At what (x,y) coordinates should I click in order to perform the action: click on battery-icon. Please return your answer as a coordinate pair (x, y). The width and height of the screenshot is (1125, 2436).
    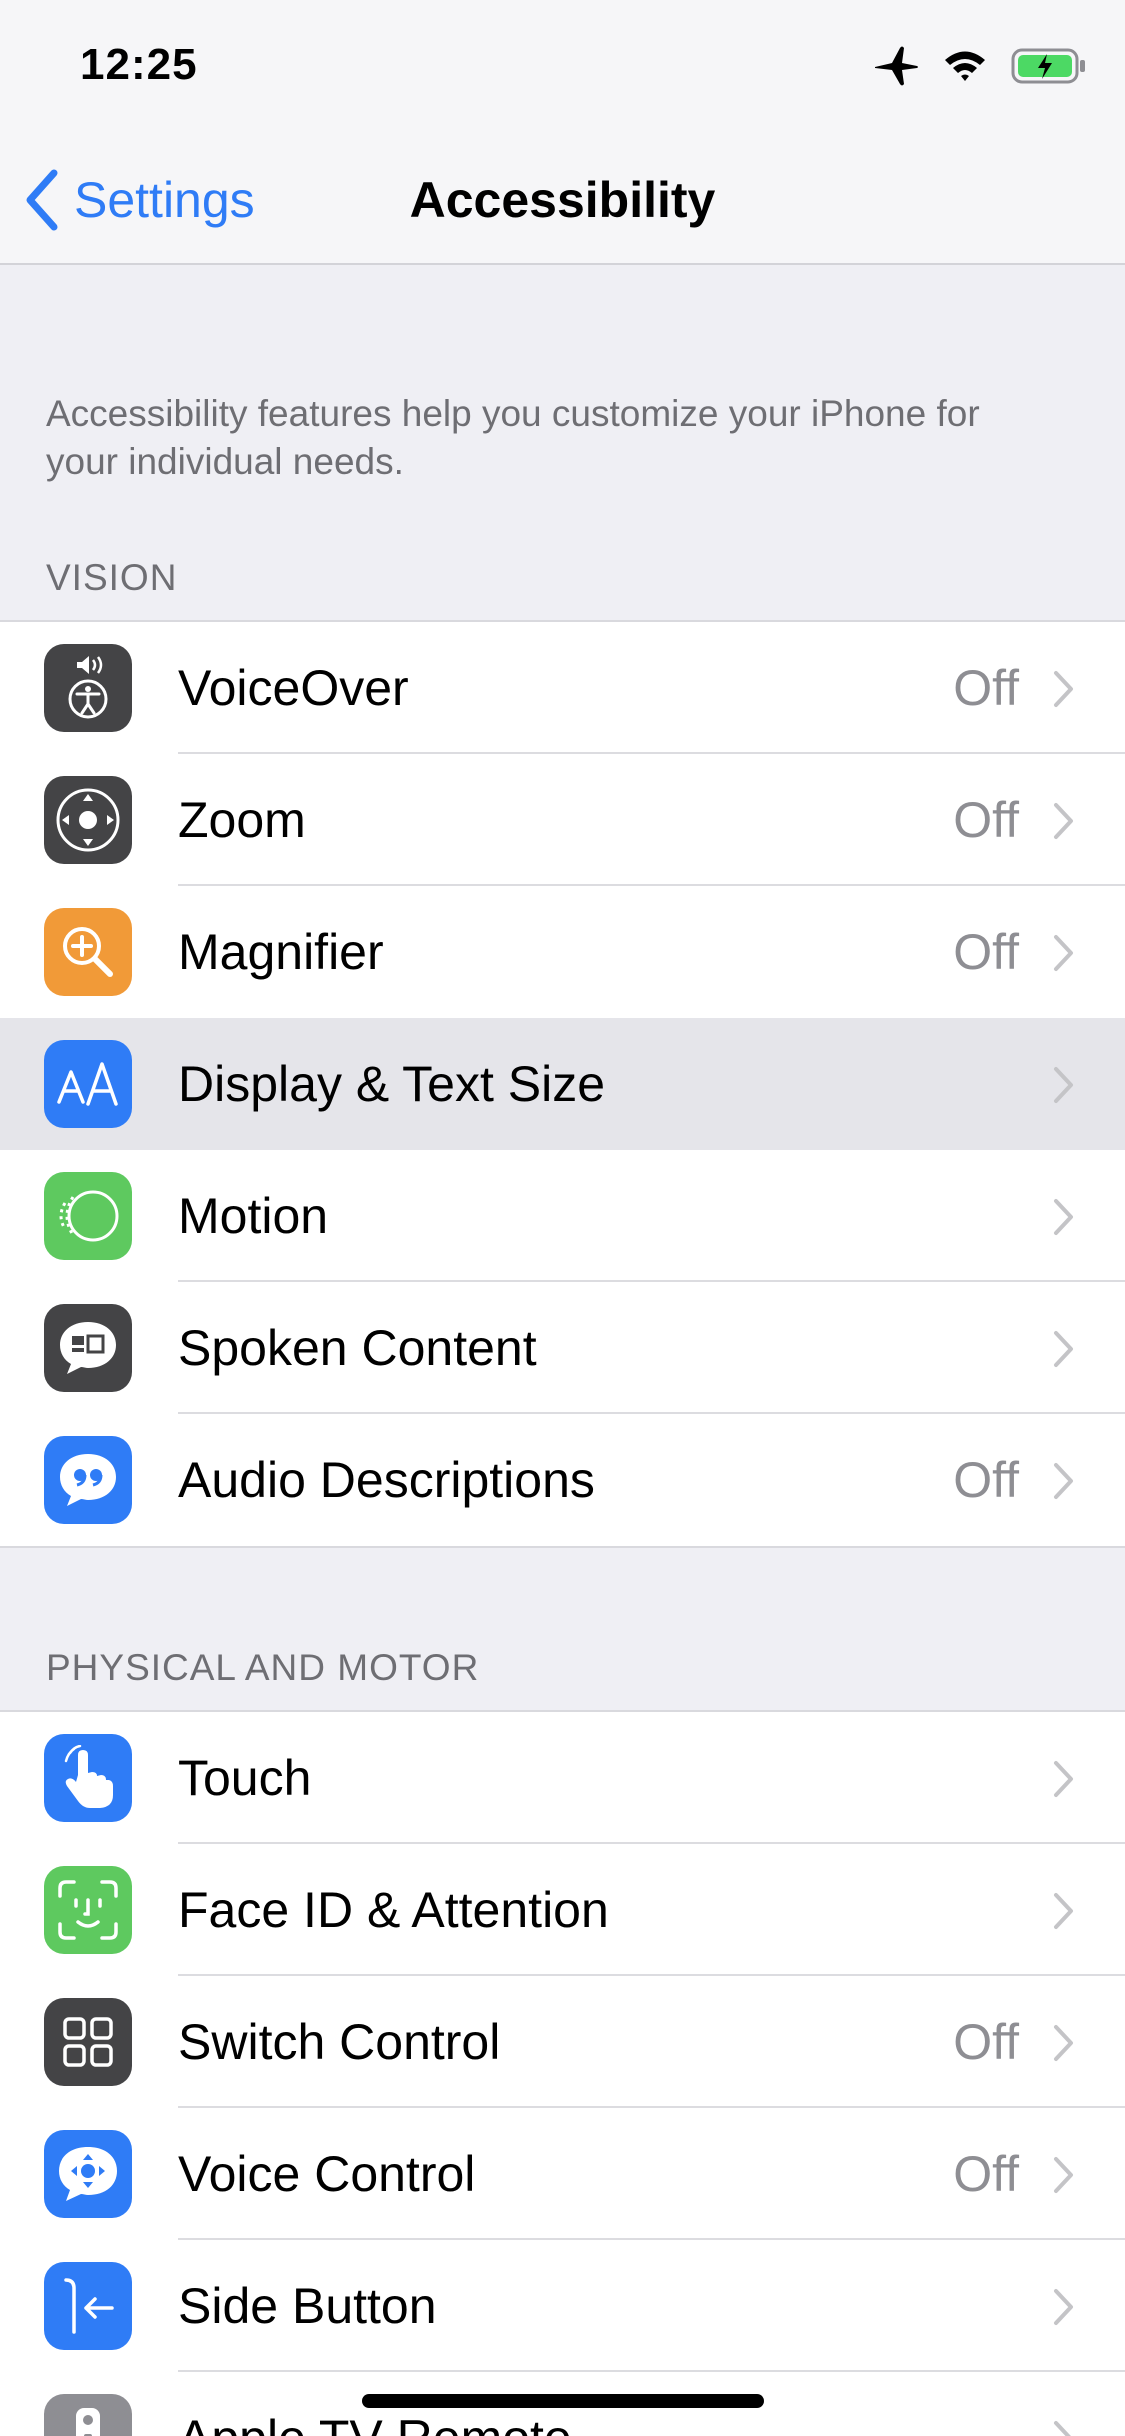
    Looking at the image, I should click on (1048, 66).